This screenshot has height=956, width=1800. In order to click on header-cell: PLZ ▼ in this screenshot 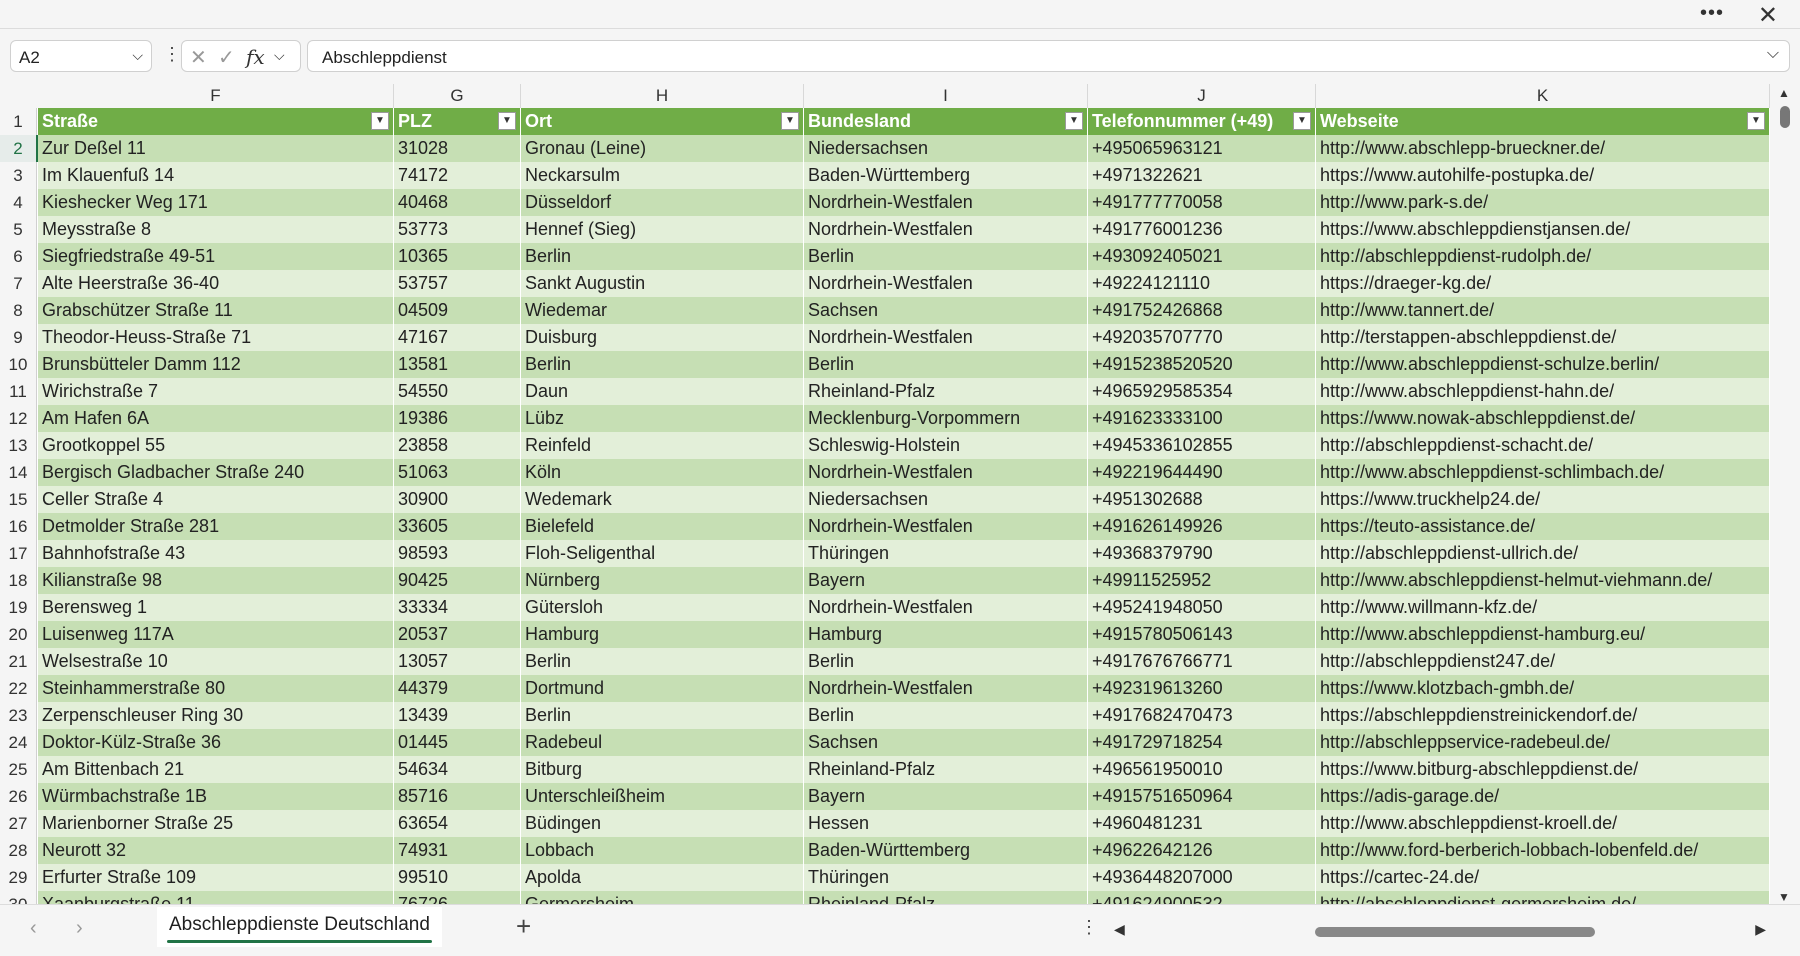, I will do `click(457, 121)`.